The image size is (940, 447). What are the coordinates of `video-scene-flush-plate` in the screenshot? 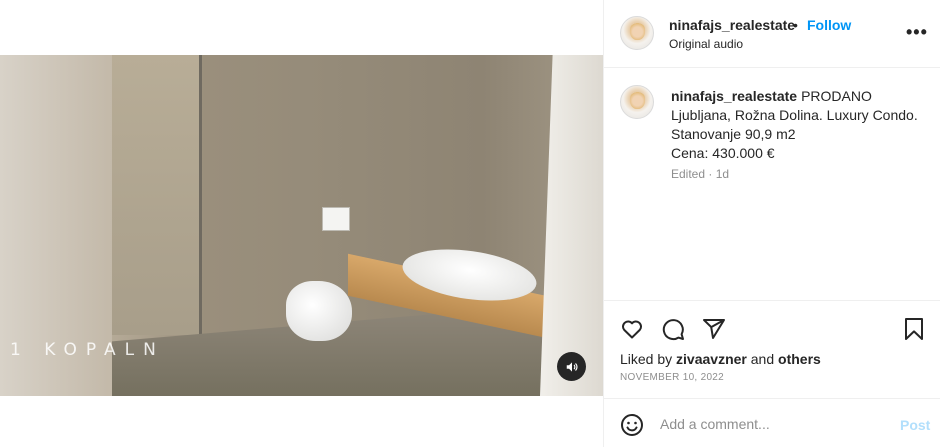 It's located at (336, 219).